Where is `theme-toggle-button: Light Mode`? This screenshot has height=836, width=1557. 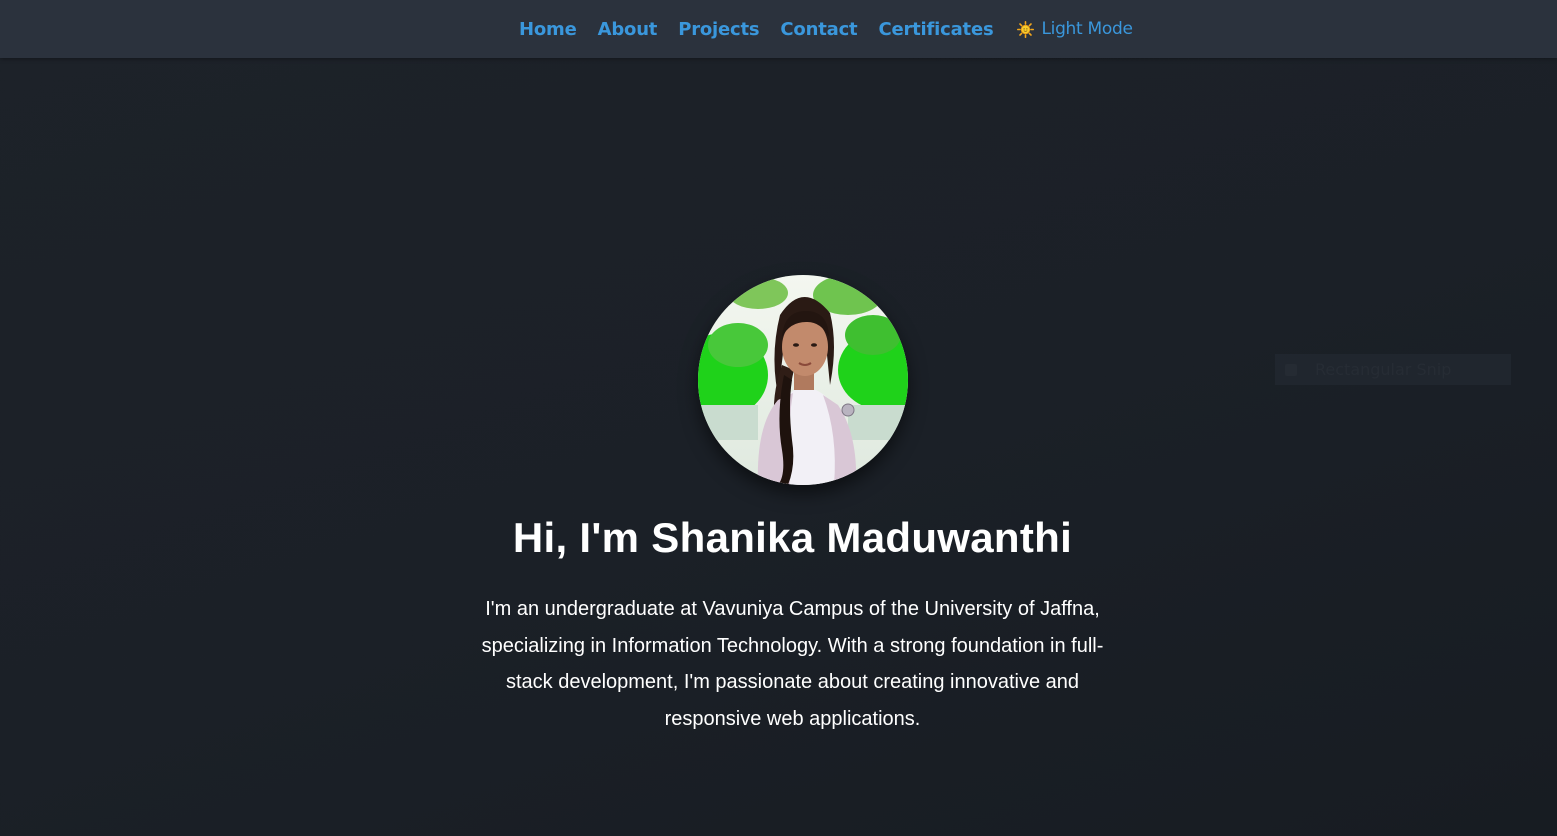 theme-toggle-button: Light Mode is located at coordinates (1075, 29).